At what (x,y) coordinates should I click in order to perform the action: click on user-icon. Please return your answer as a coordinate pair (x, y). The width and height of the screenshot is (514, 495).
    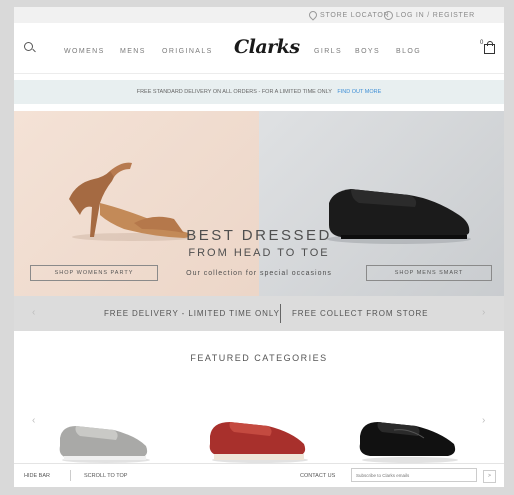
    Looking at the image, I should click on (388, 15).